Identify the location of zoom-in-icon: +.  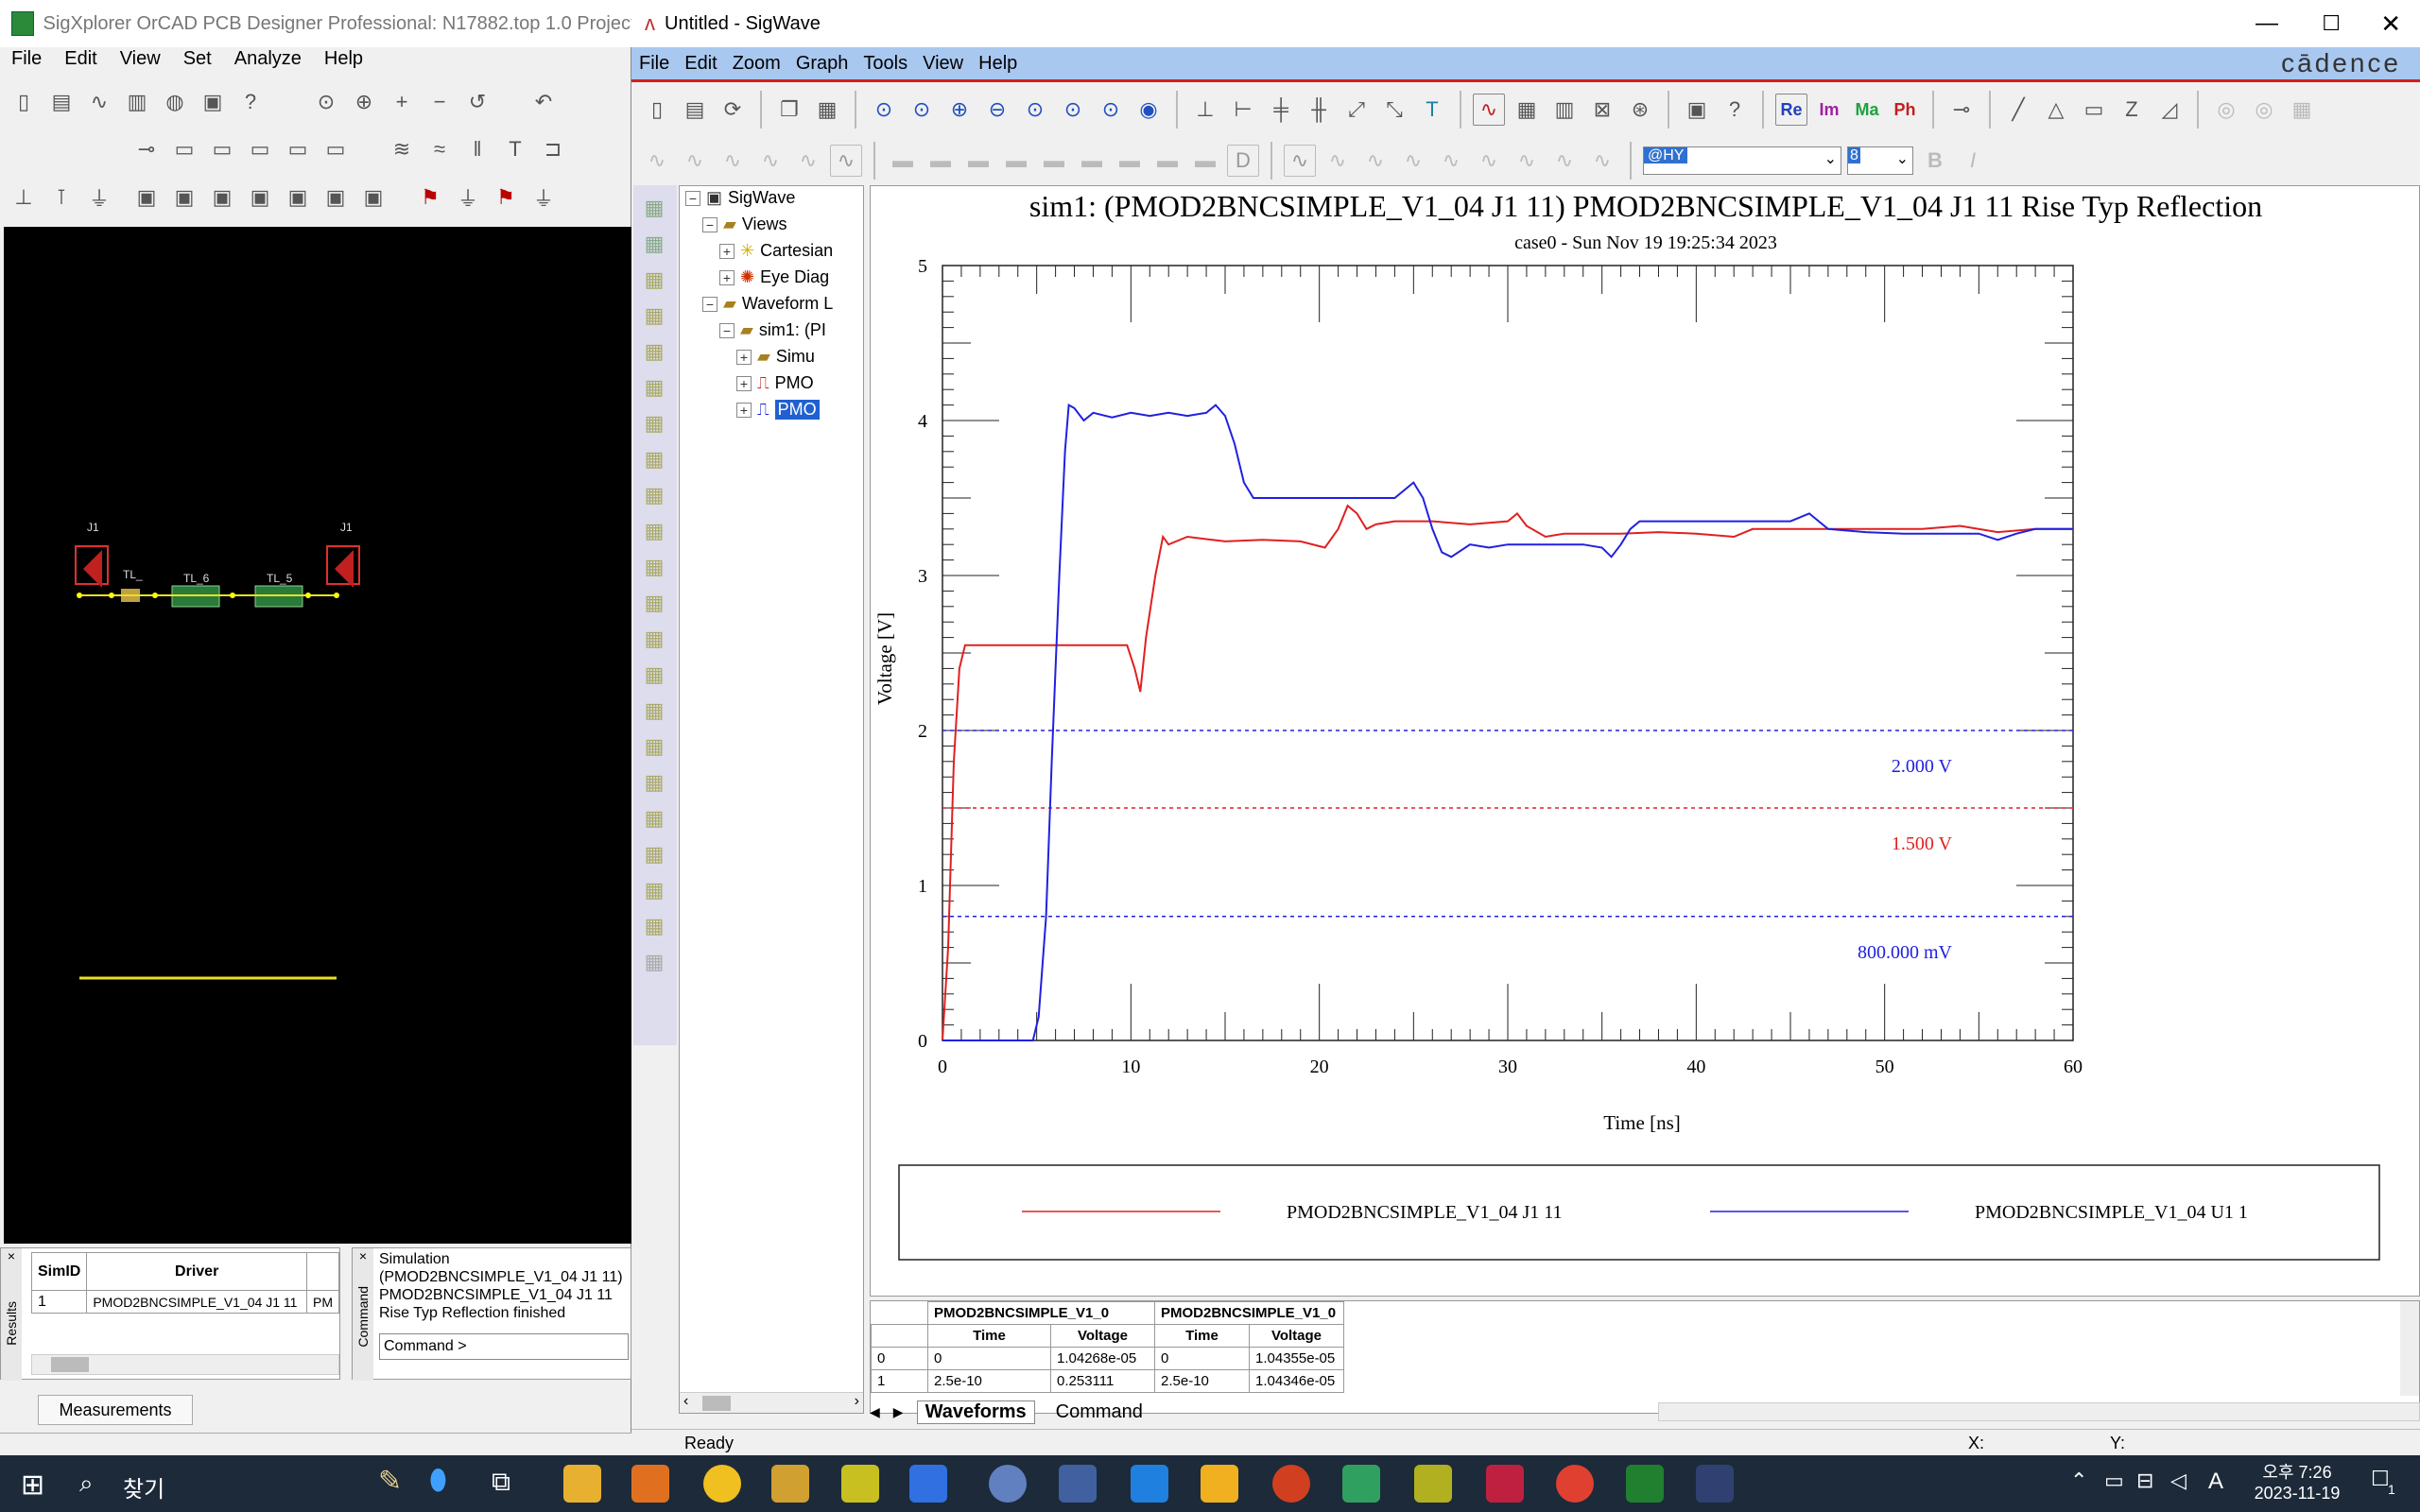
(402, 102).